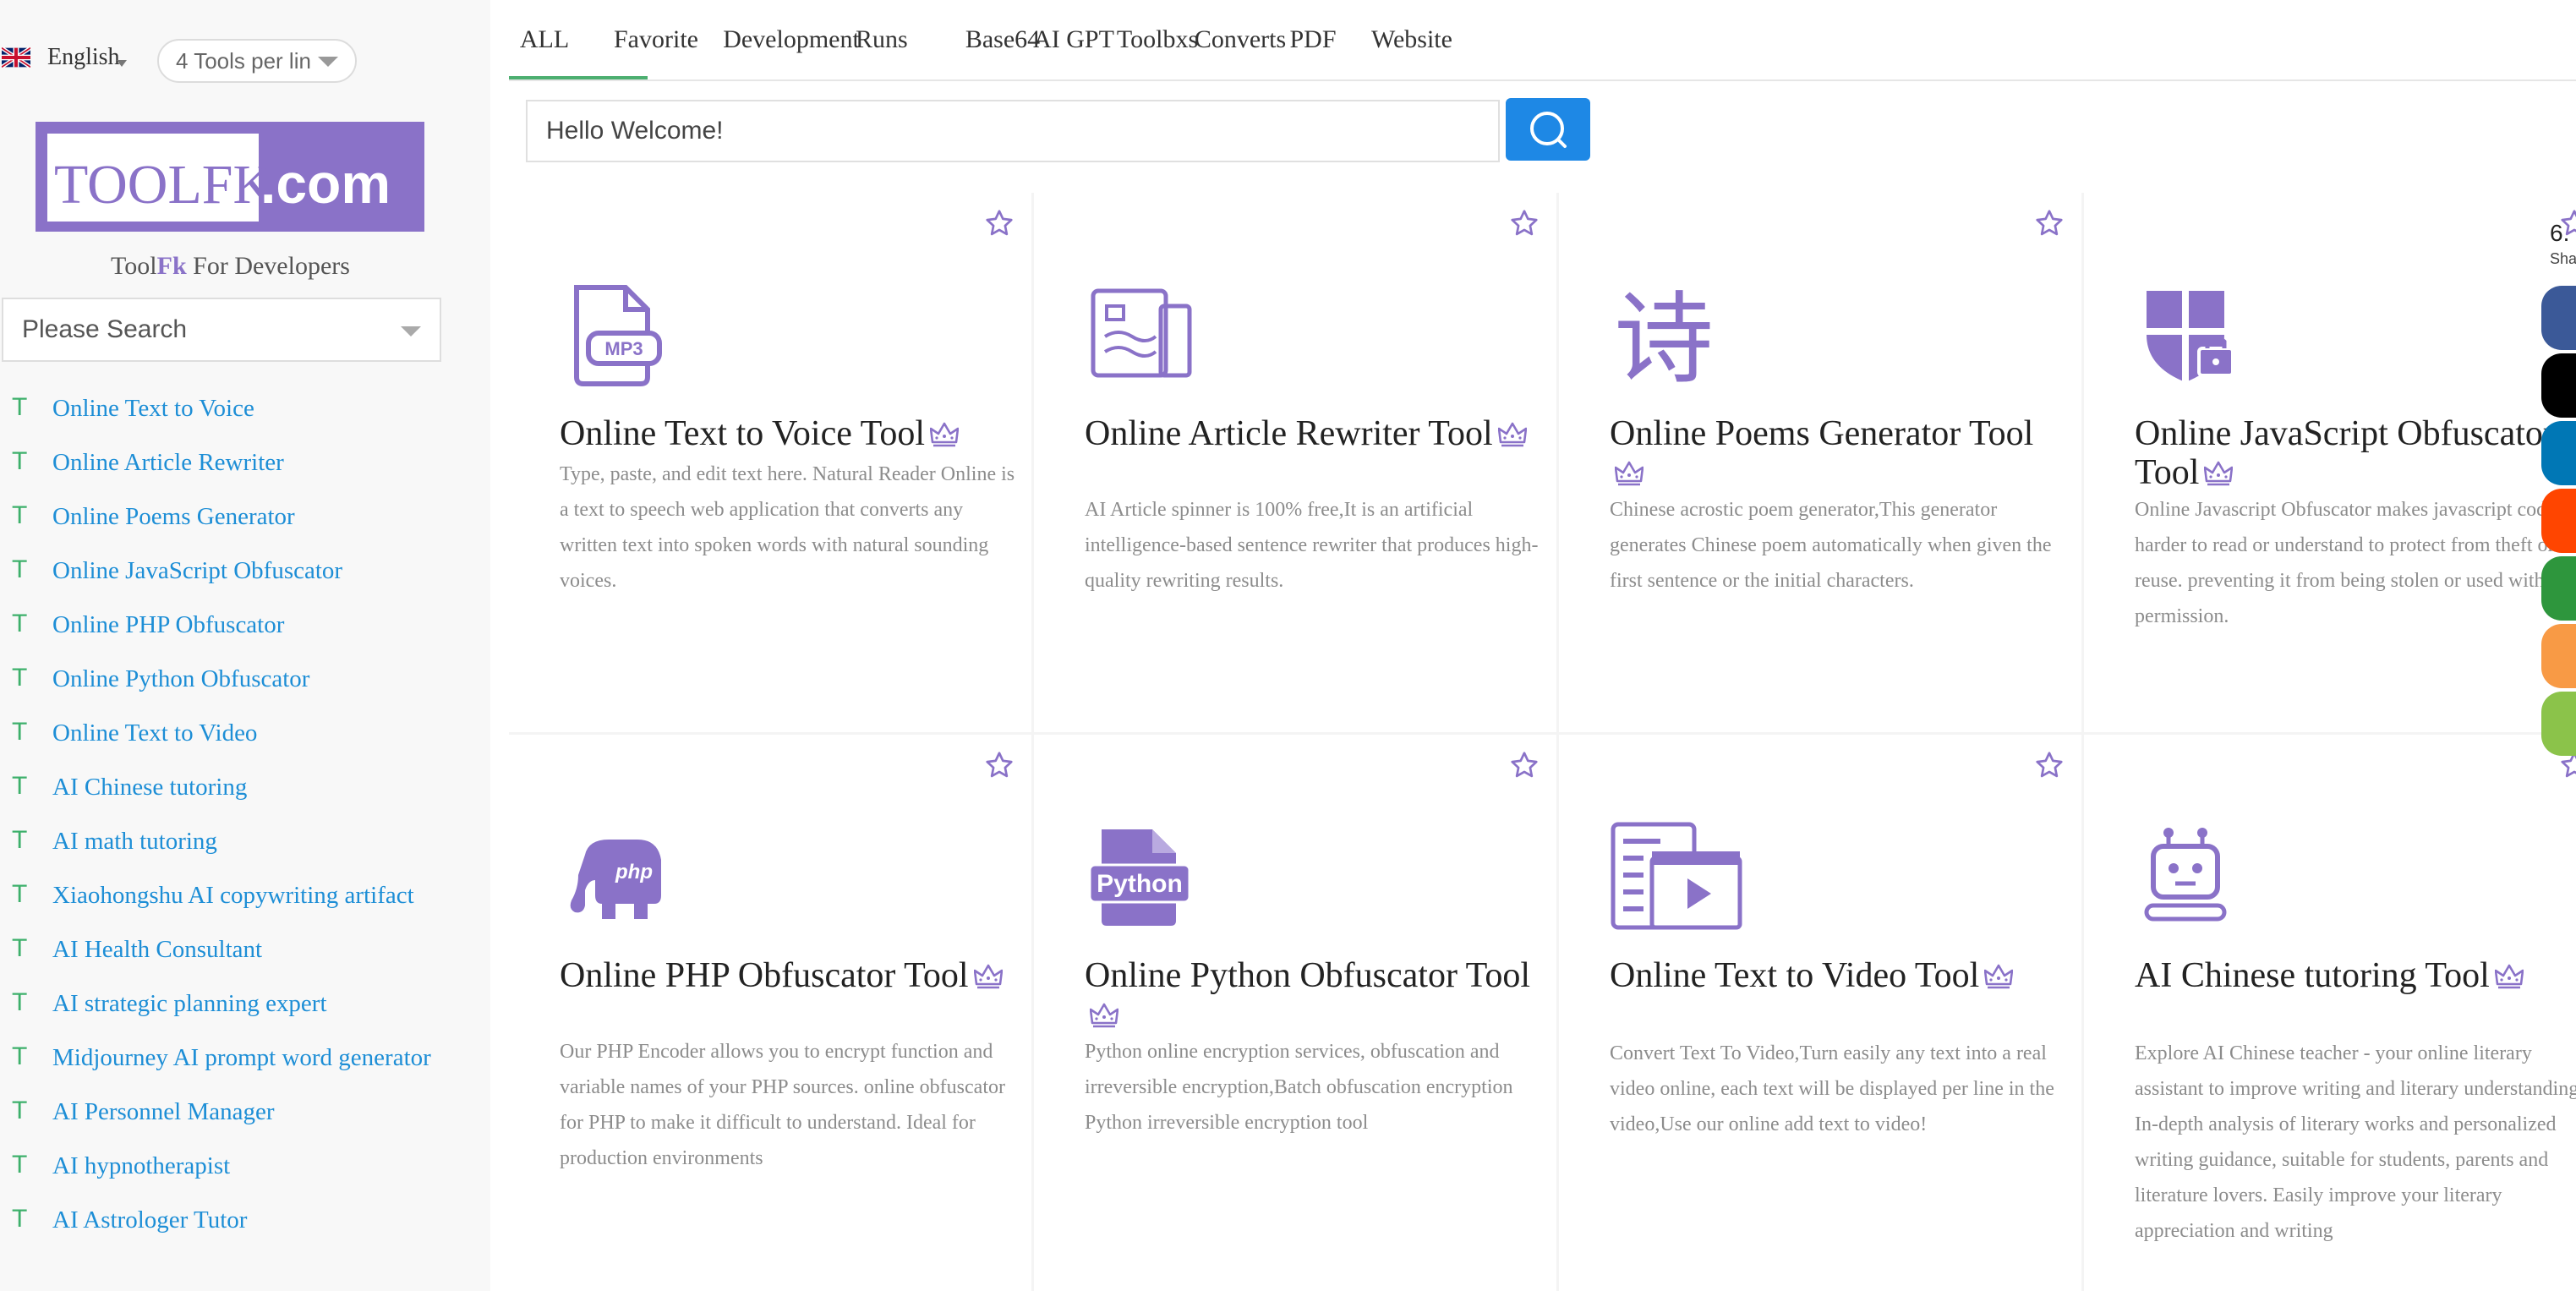 This screenshot has height=1291, width=2576. I want to click on active-tab-indicator, so click(578, 77).